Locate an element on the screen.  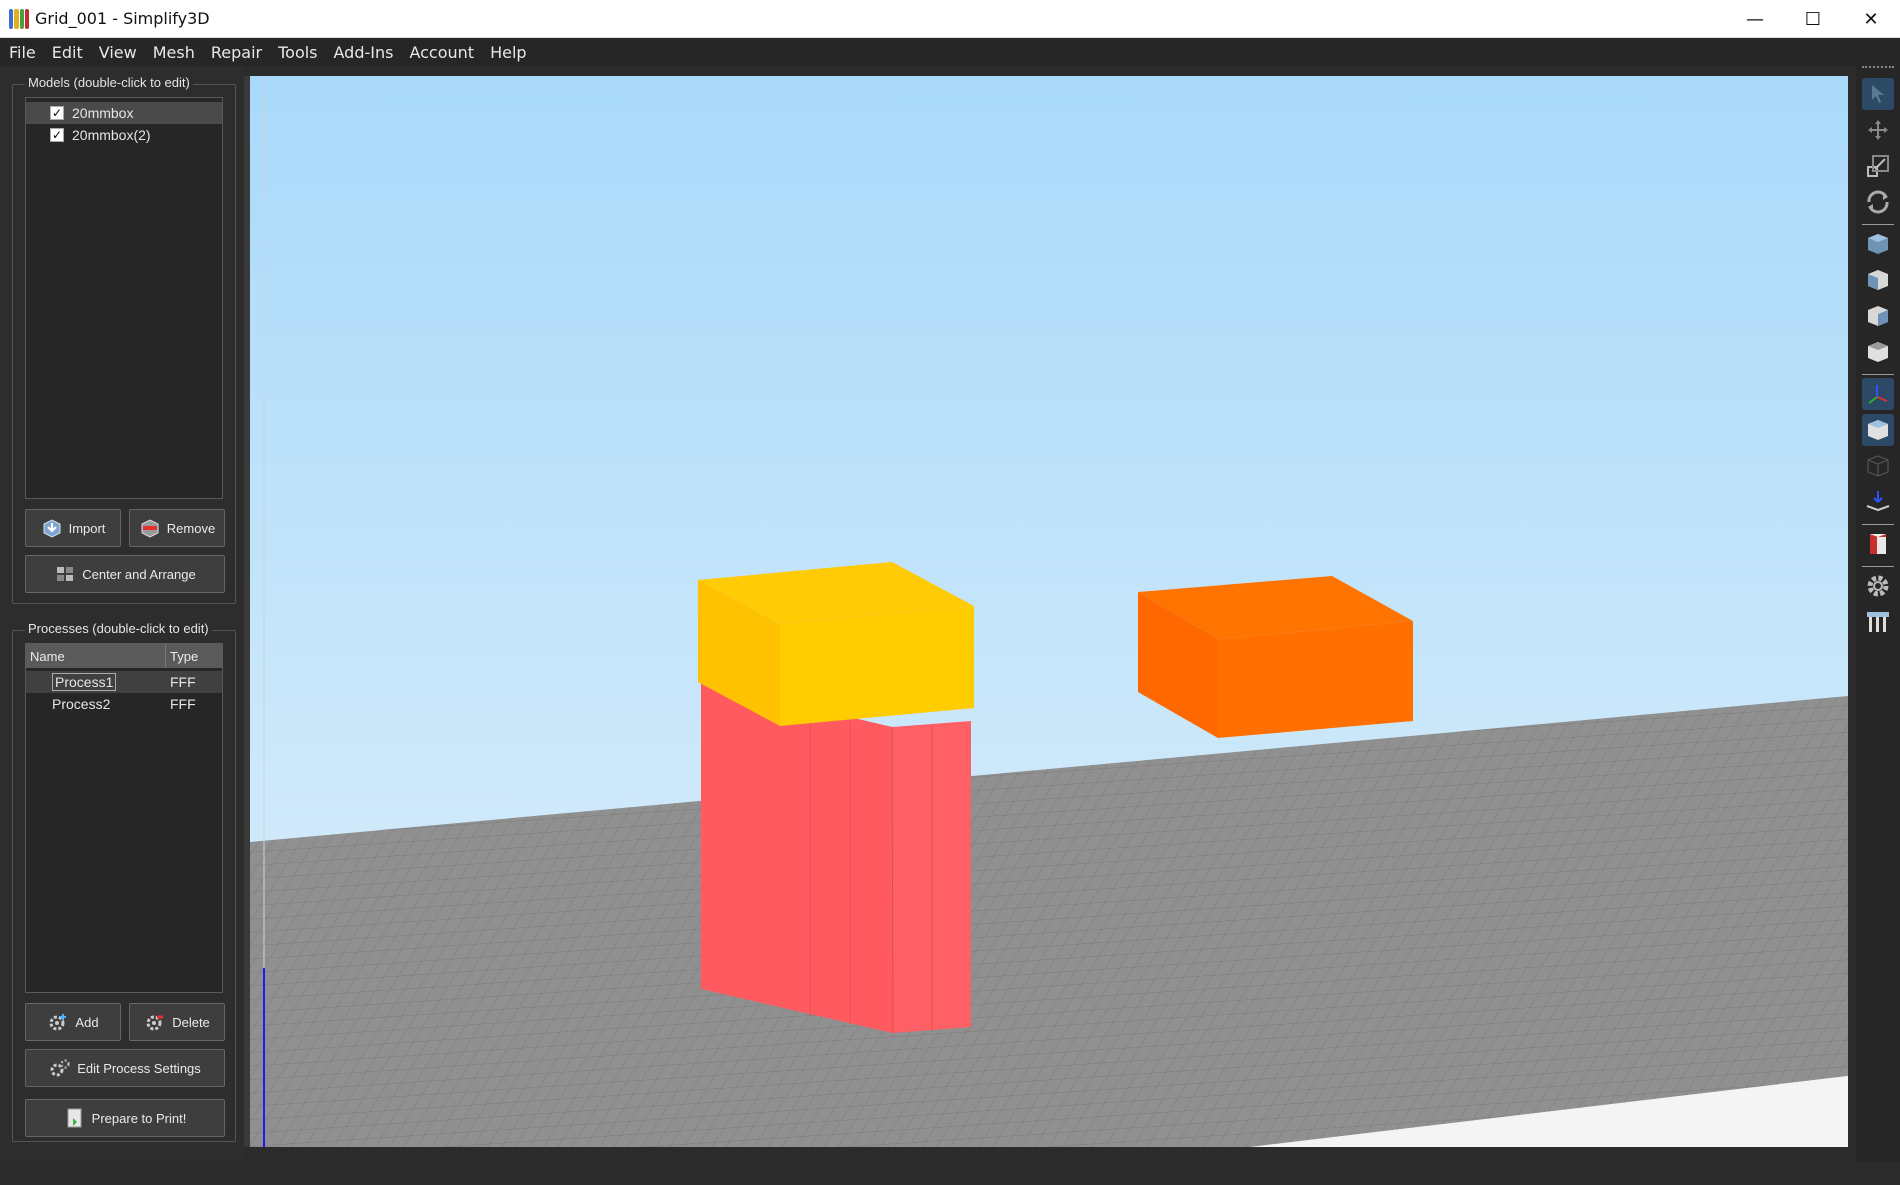
menu-view: View is located at coordinates (118, 52).